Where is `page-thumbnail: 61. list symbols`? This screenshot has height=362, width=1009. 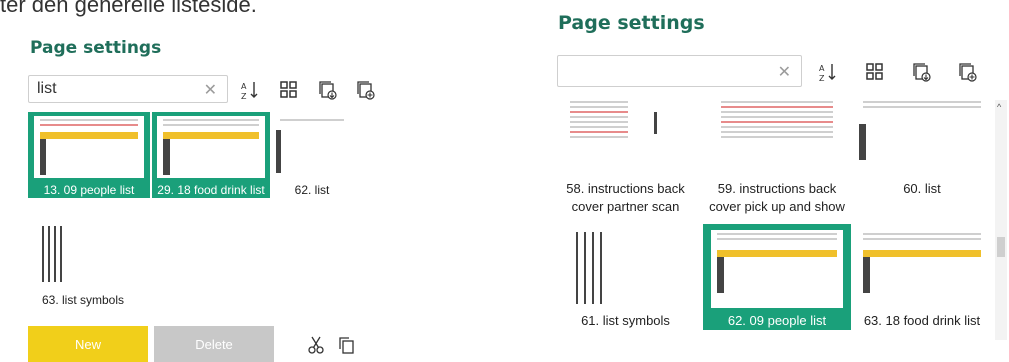
page-thumbnail: 61. list symbols is located at coordinates (625, 277).